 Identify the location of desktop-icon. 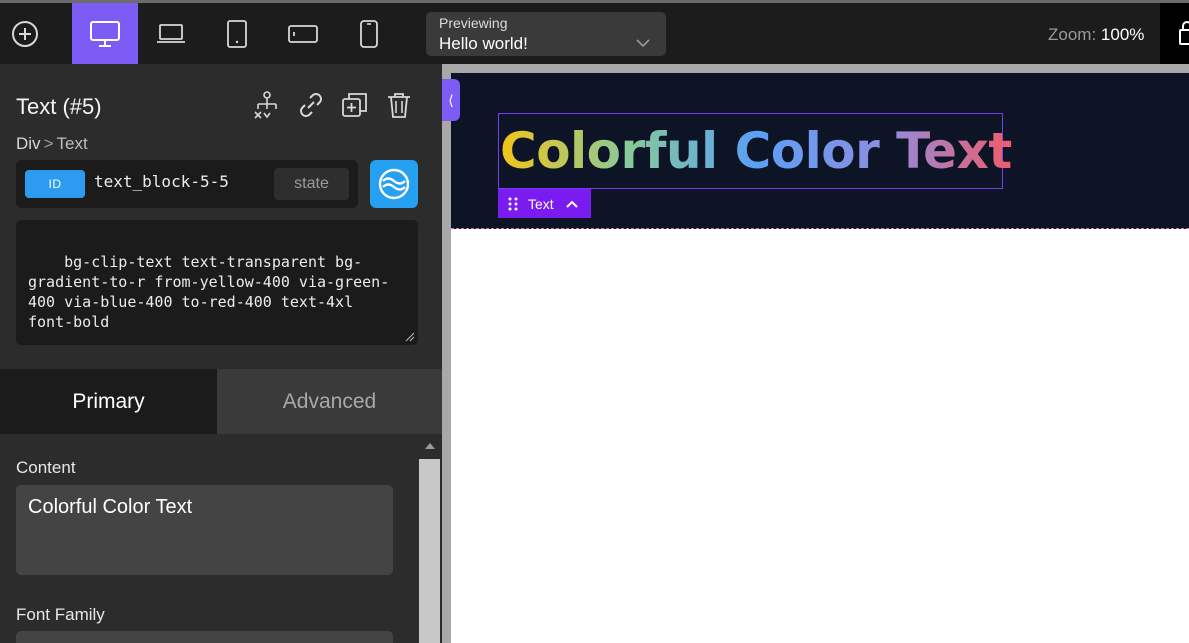
(105, 33).